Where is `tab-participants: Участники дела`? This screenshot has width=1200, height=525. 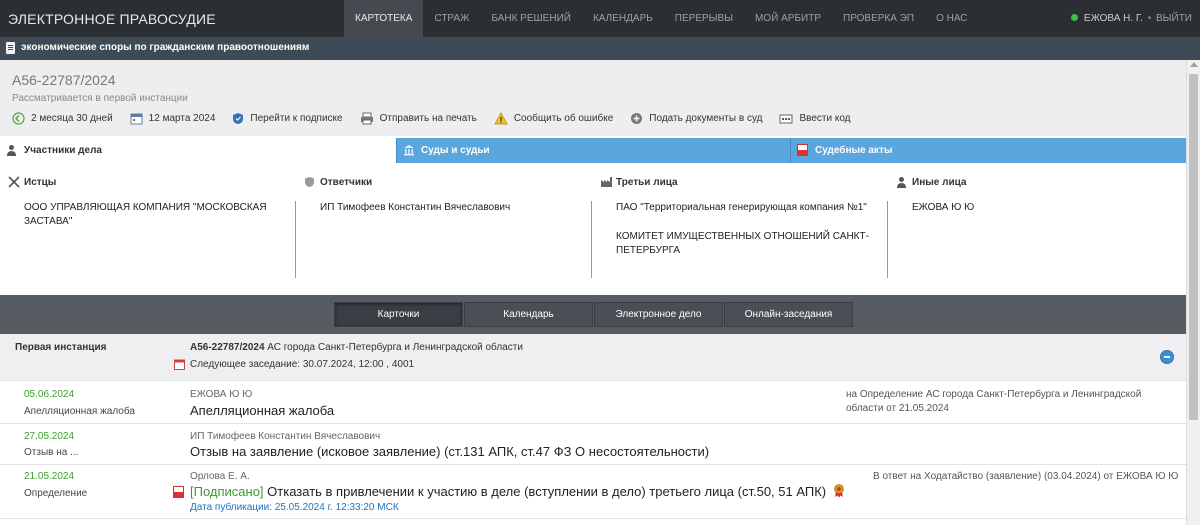
tab-participants: Участники дела is located at coordinates (198, 150).